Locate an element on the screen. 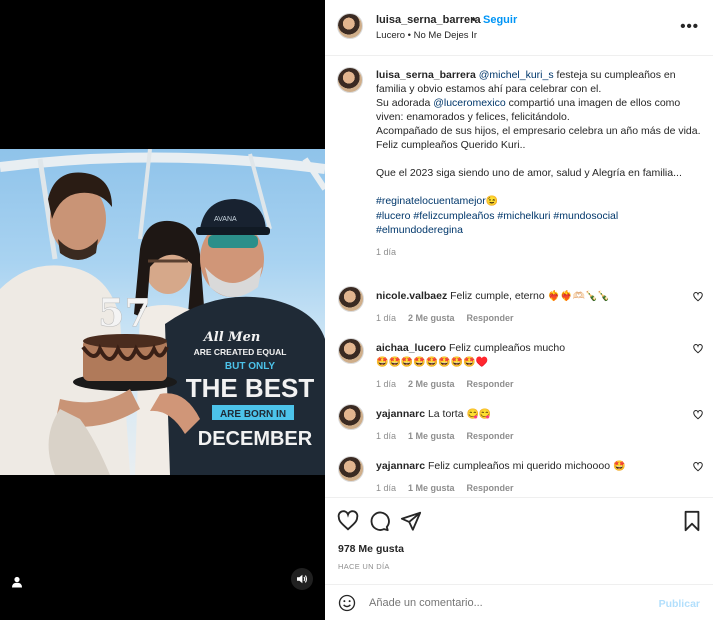 The width and height of the screenshot is (713, 620). comment-text: La torta is located at coordinates (445, 414).